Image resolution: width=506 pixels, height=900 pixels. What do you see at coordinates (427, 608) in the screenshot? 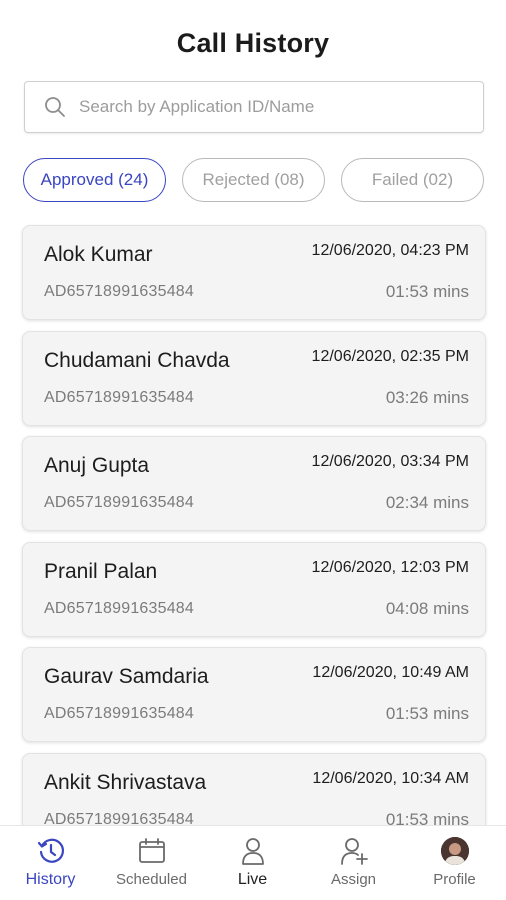
I see `call-duration: 04:08 mins` at bounding box center [427, 608].